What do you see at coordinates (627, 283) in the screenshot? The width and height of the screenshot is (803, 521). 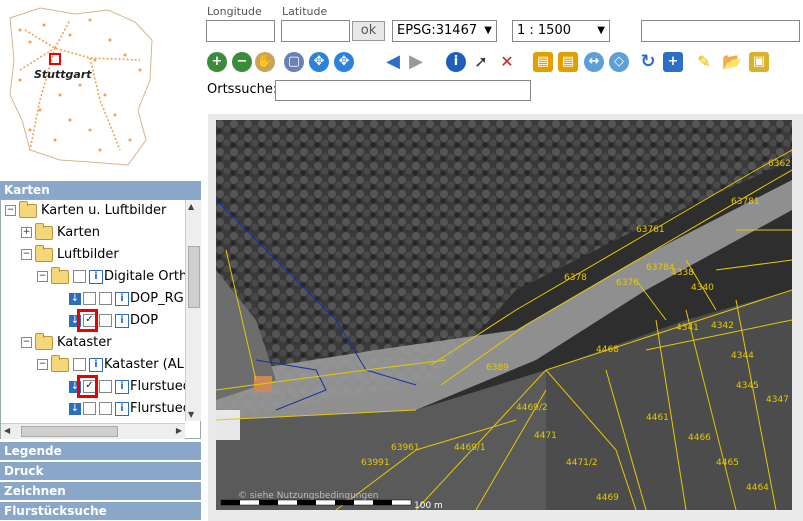 I see `parcel-label: 6376` at bounding box center [627, 283].